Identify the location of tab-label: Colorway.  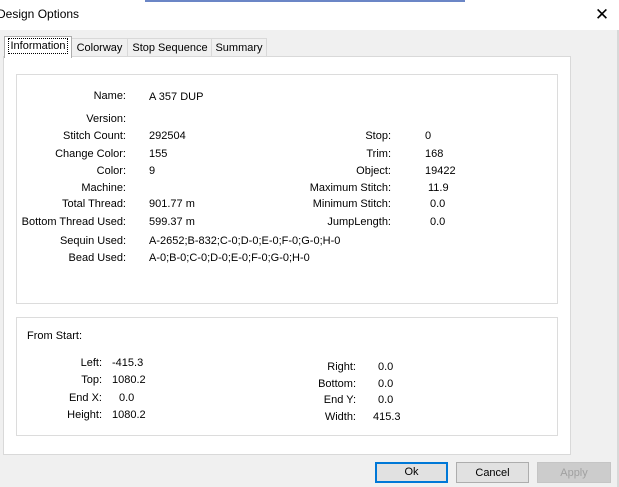
(99, 48).